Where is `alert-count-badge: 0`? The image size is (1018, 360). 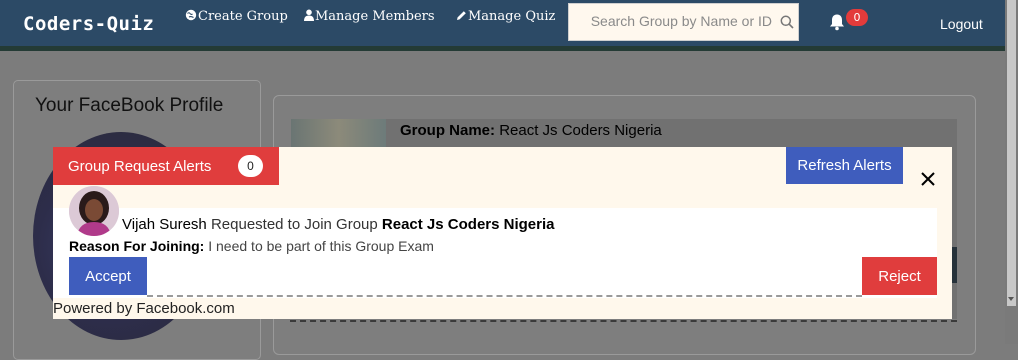
alert-count-badge: 0 is located at coordinates (250, 166).